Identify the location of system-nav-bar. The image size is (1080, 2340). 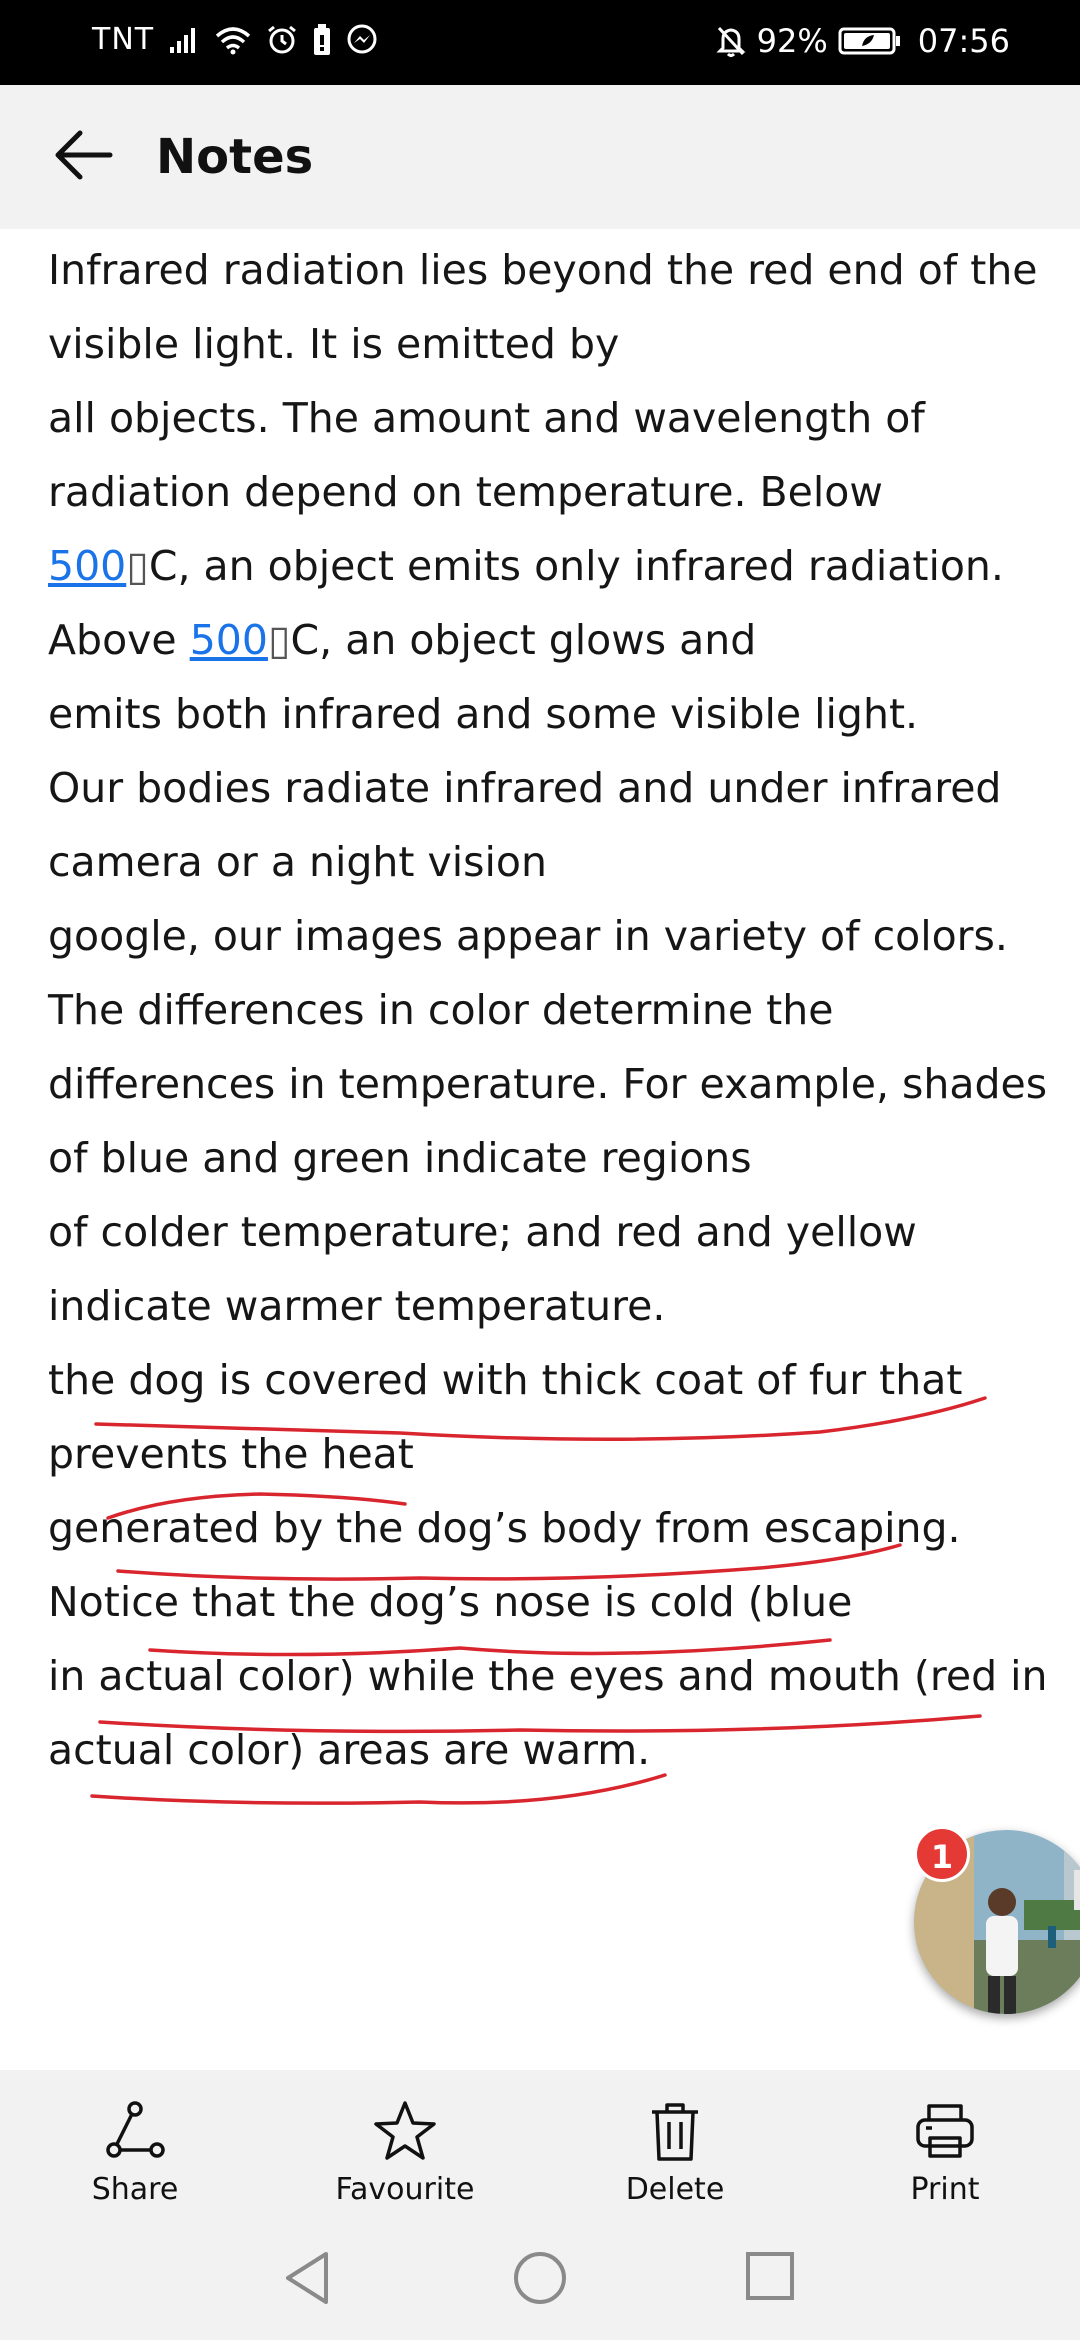
(540, 2280).